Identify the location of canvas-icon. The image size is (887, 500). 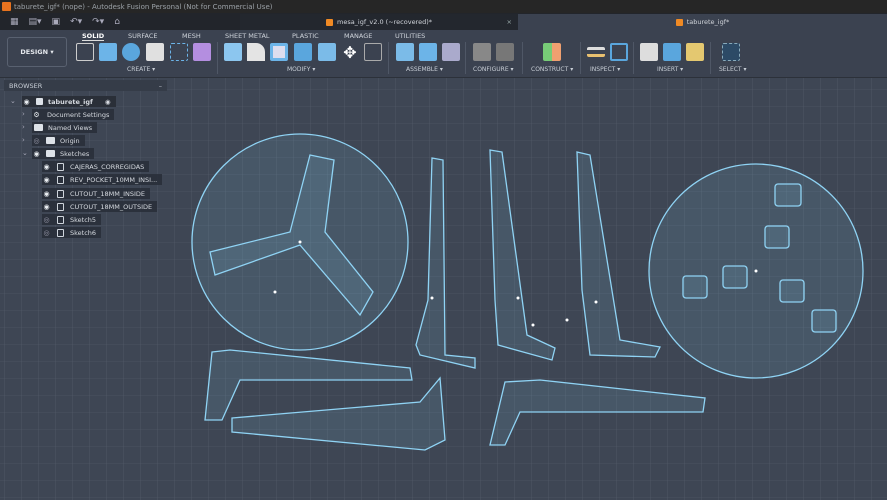
(672, 52).